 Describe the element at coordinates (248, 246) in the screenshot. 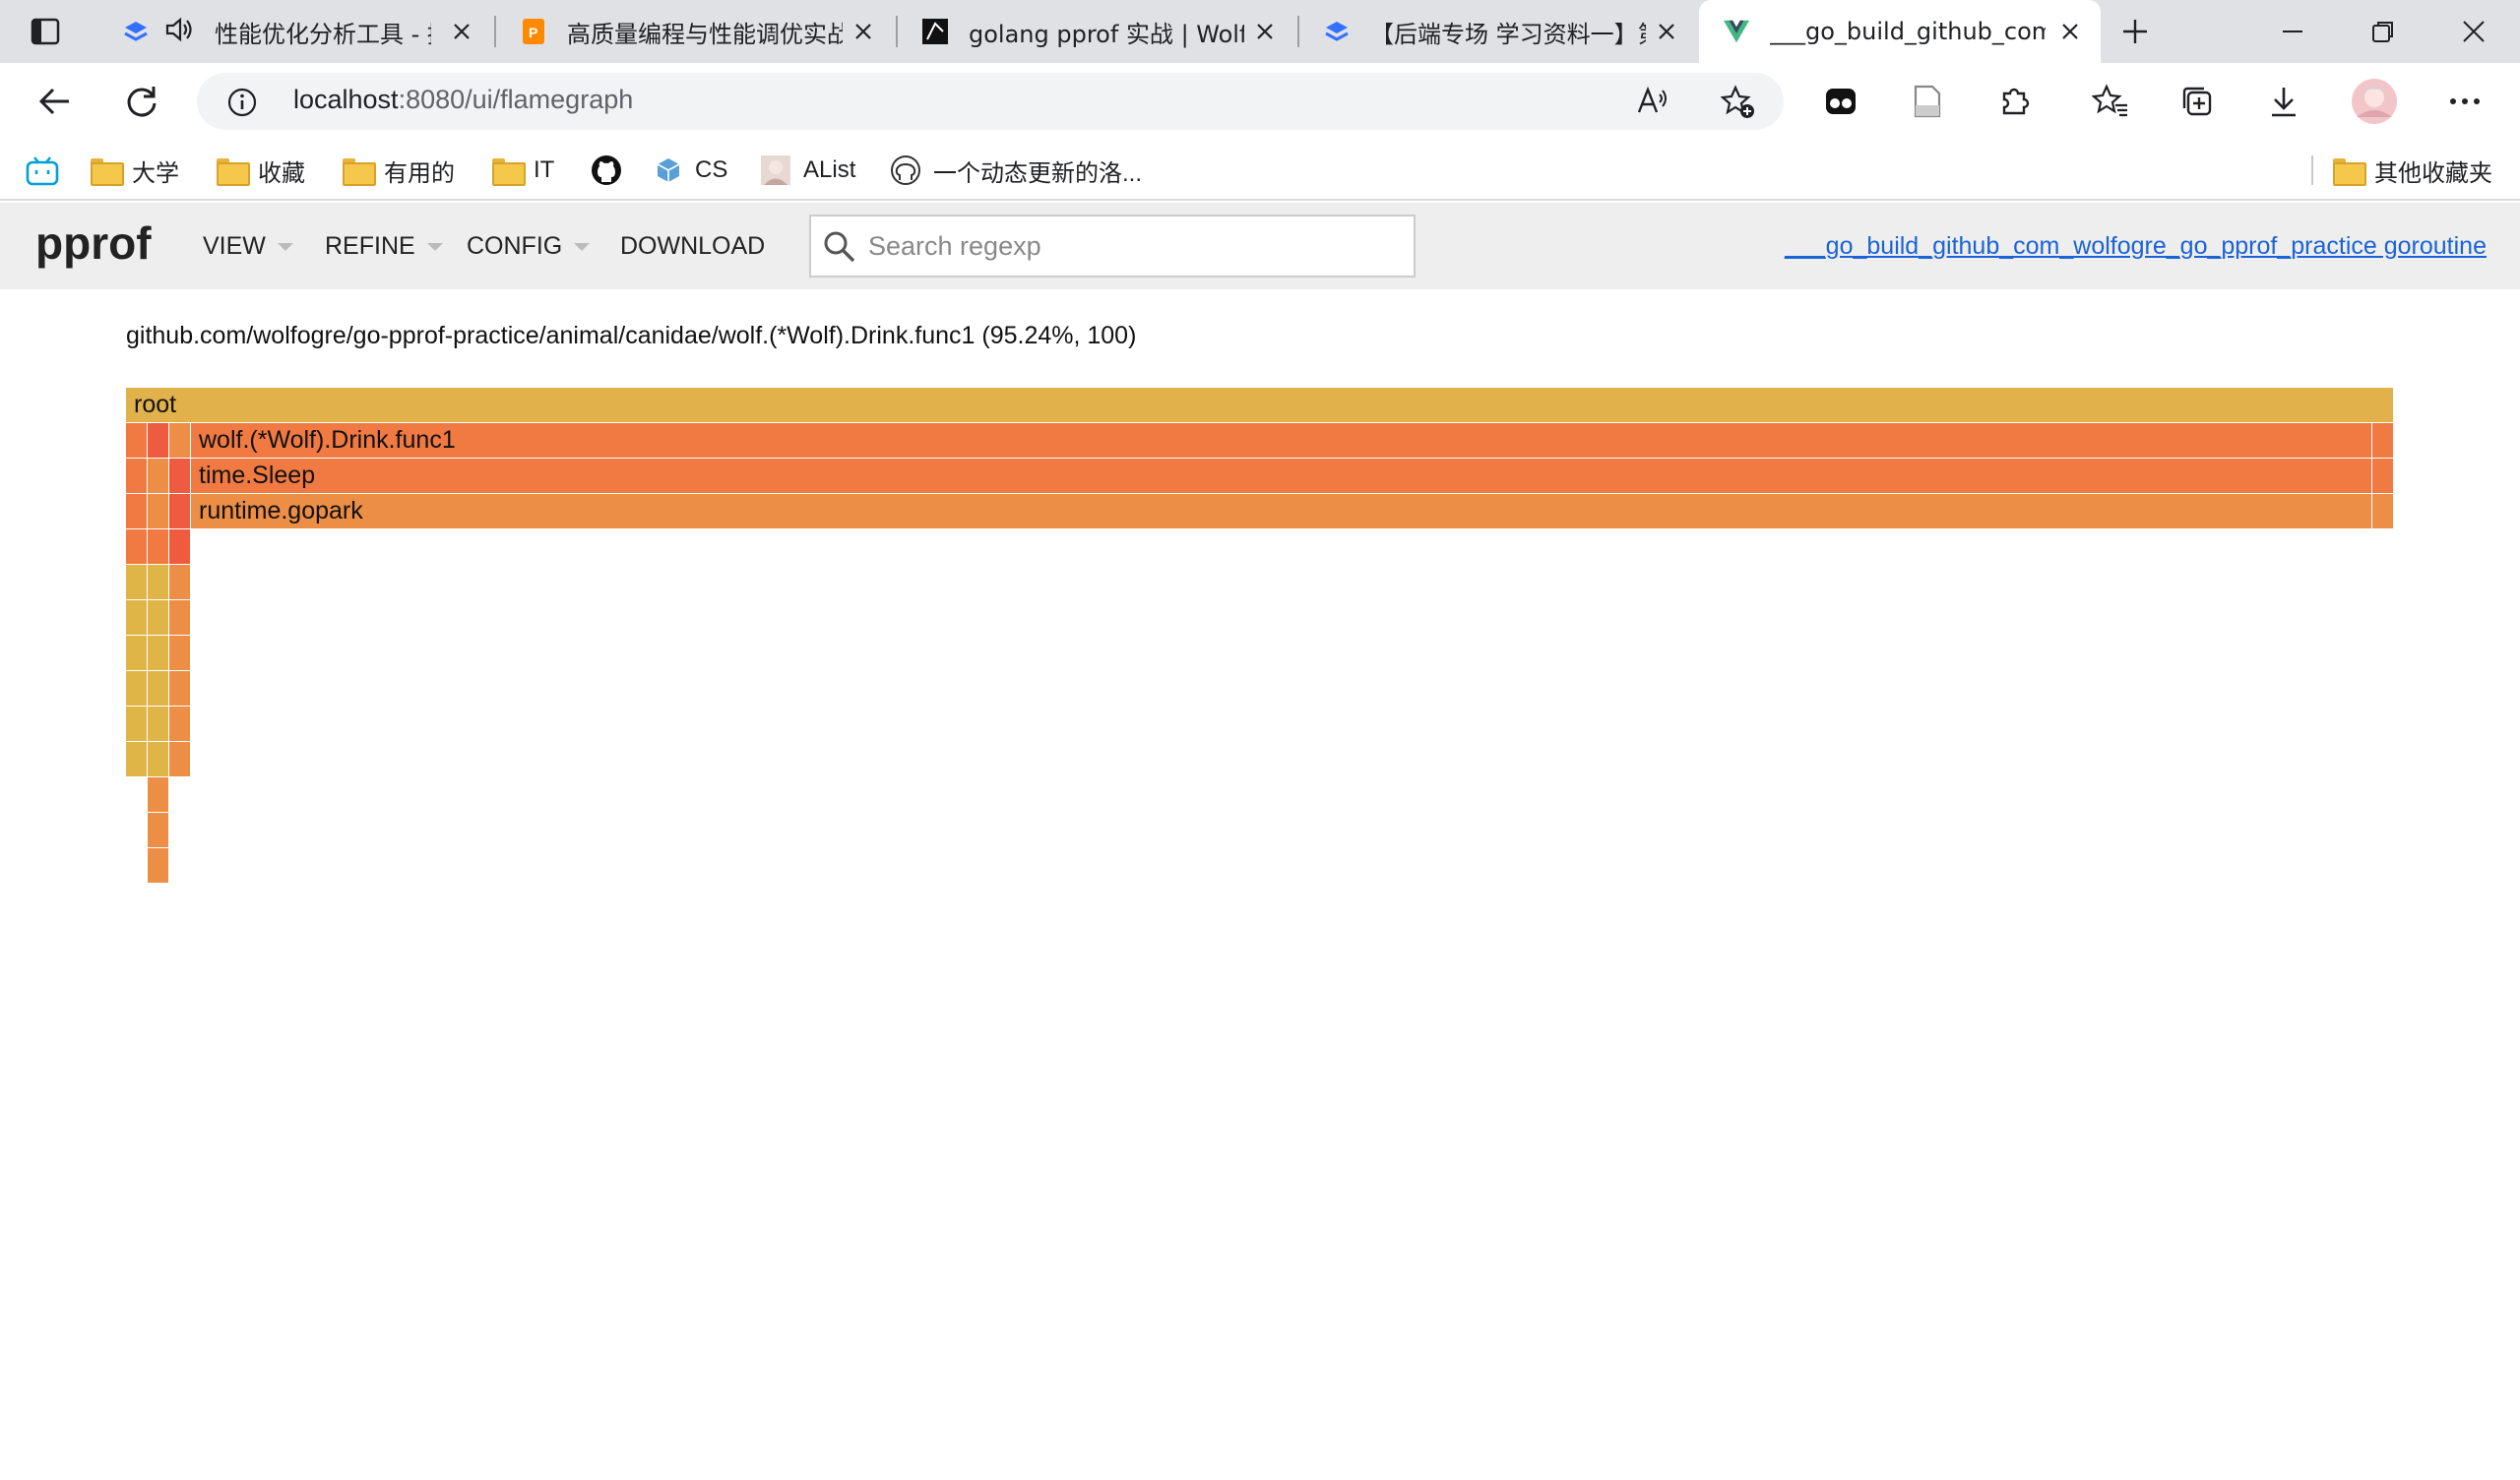

I see `menu-view: VIEW` at that location.